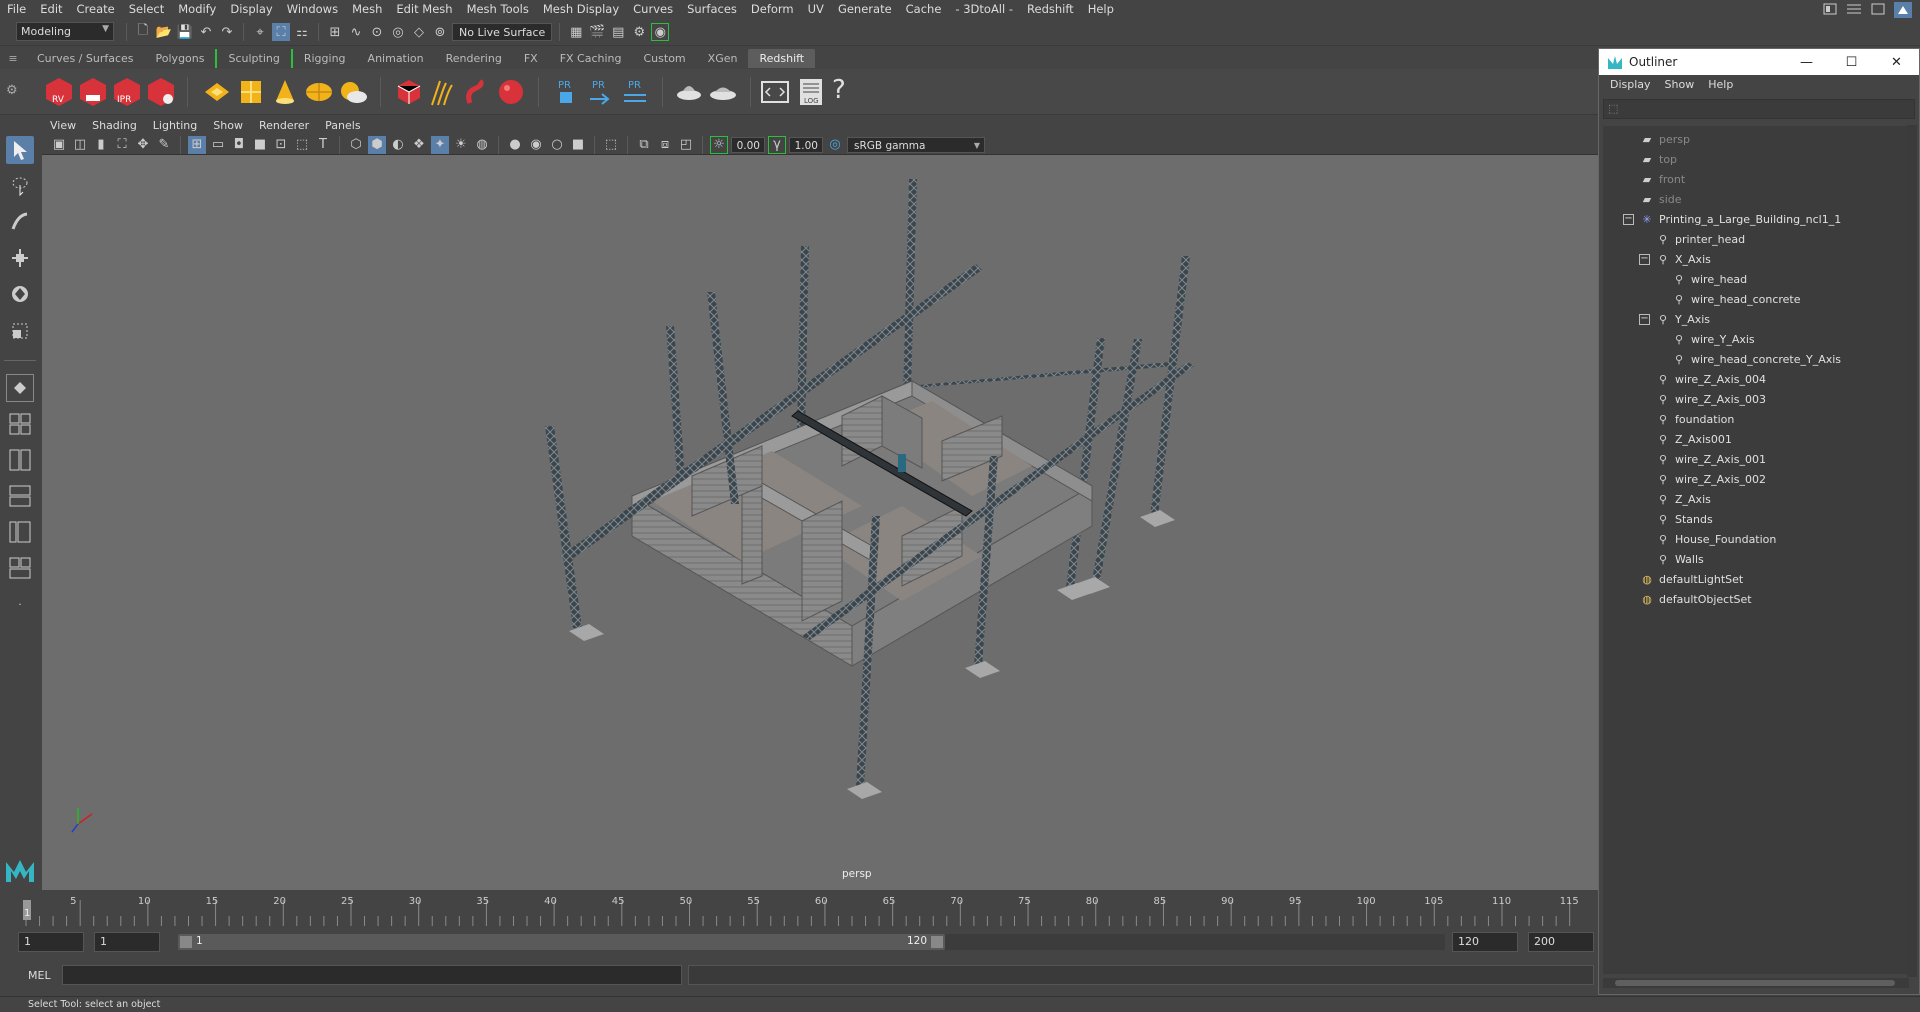 The image size is (1920, 1012). Describe the element at coordinates (591, 58) in the screenshot. I see `shelf-tab-fx-caching: FX Caching` at that location.